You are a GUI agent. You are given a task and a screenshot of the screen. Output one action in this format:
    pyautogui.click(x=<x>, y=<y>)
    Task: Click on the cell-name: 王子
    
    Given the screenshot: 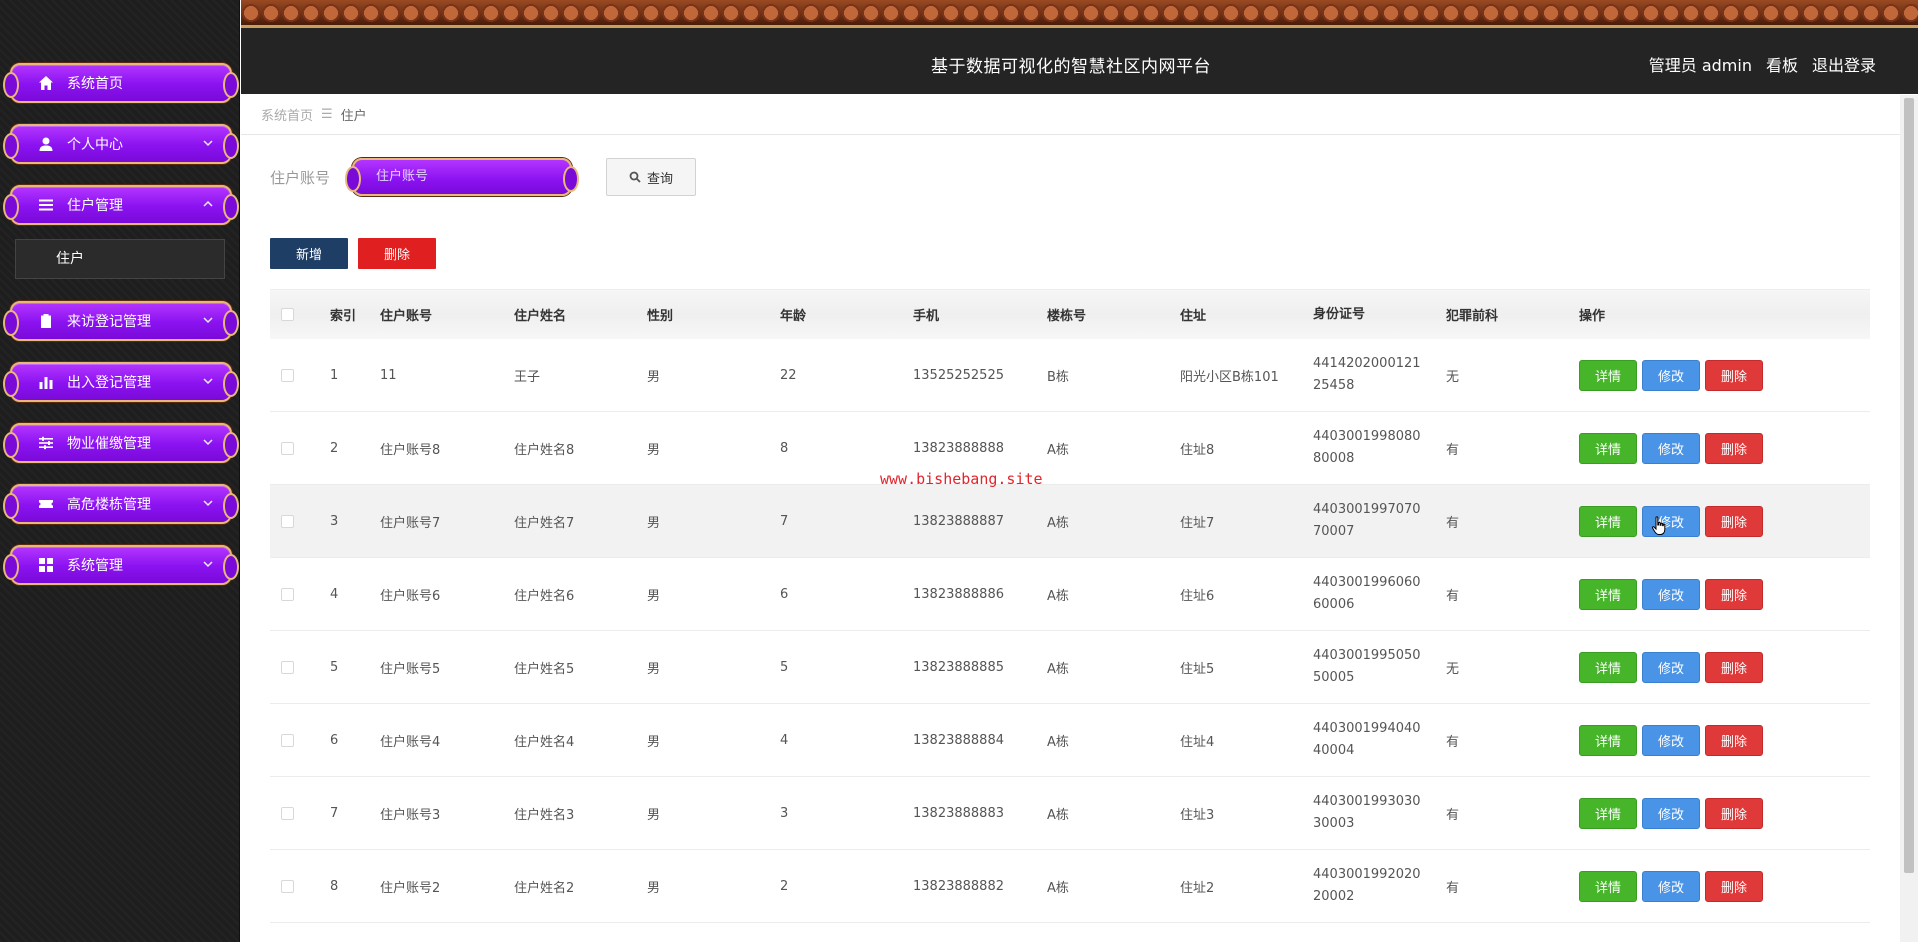 What is the action you would take?
    pyautogui.click(x=527, y=377)
    